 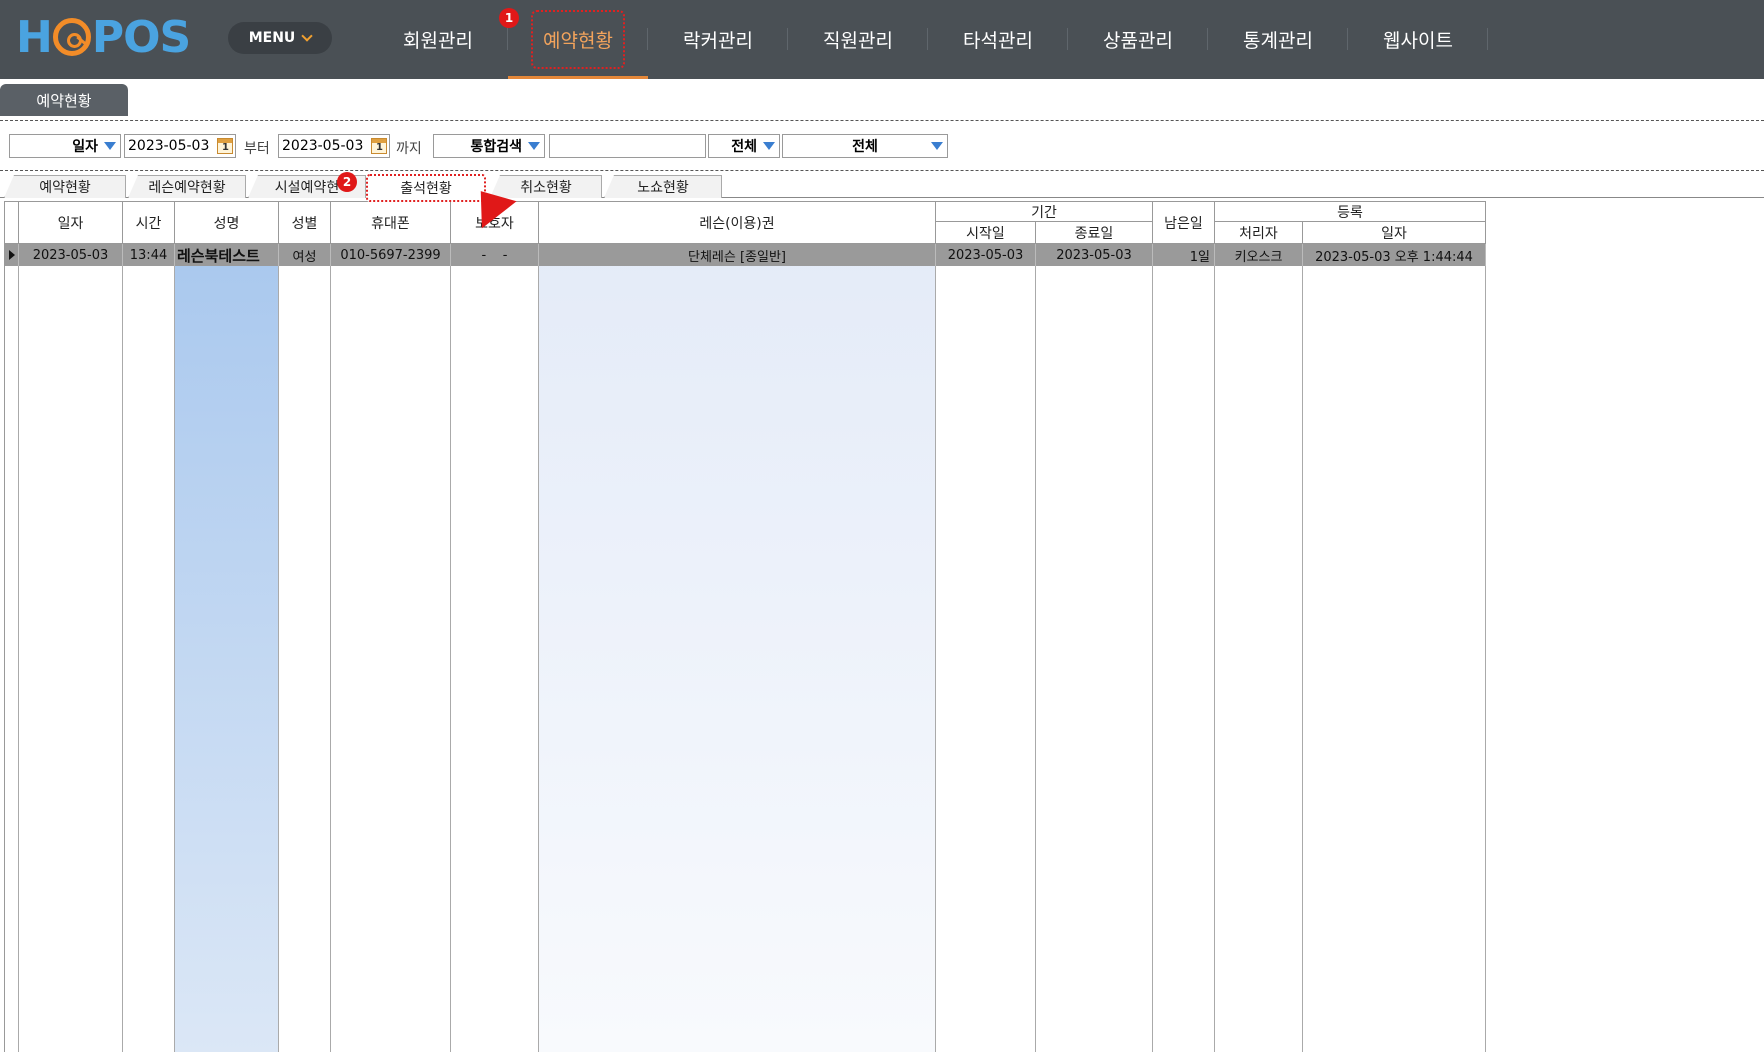 I want to click on header-pass: 레슨(이용)권, so click(x=737, y=222).